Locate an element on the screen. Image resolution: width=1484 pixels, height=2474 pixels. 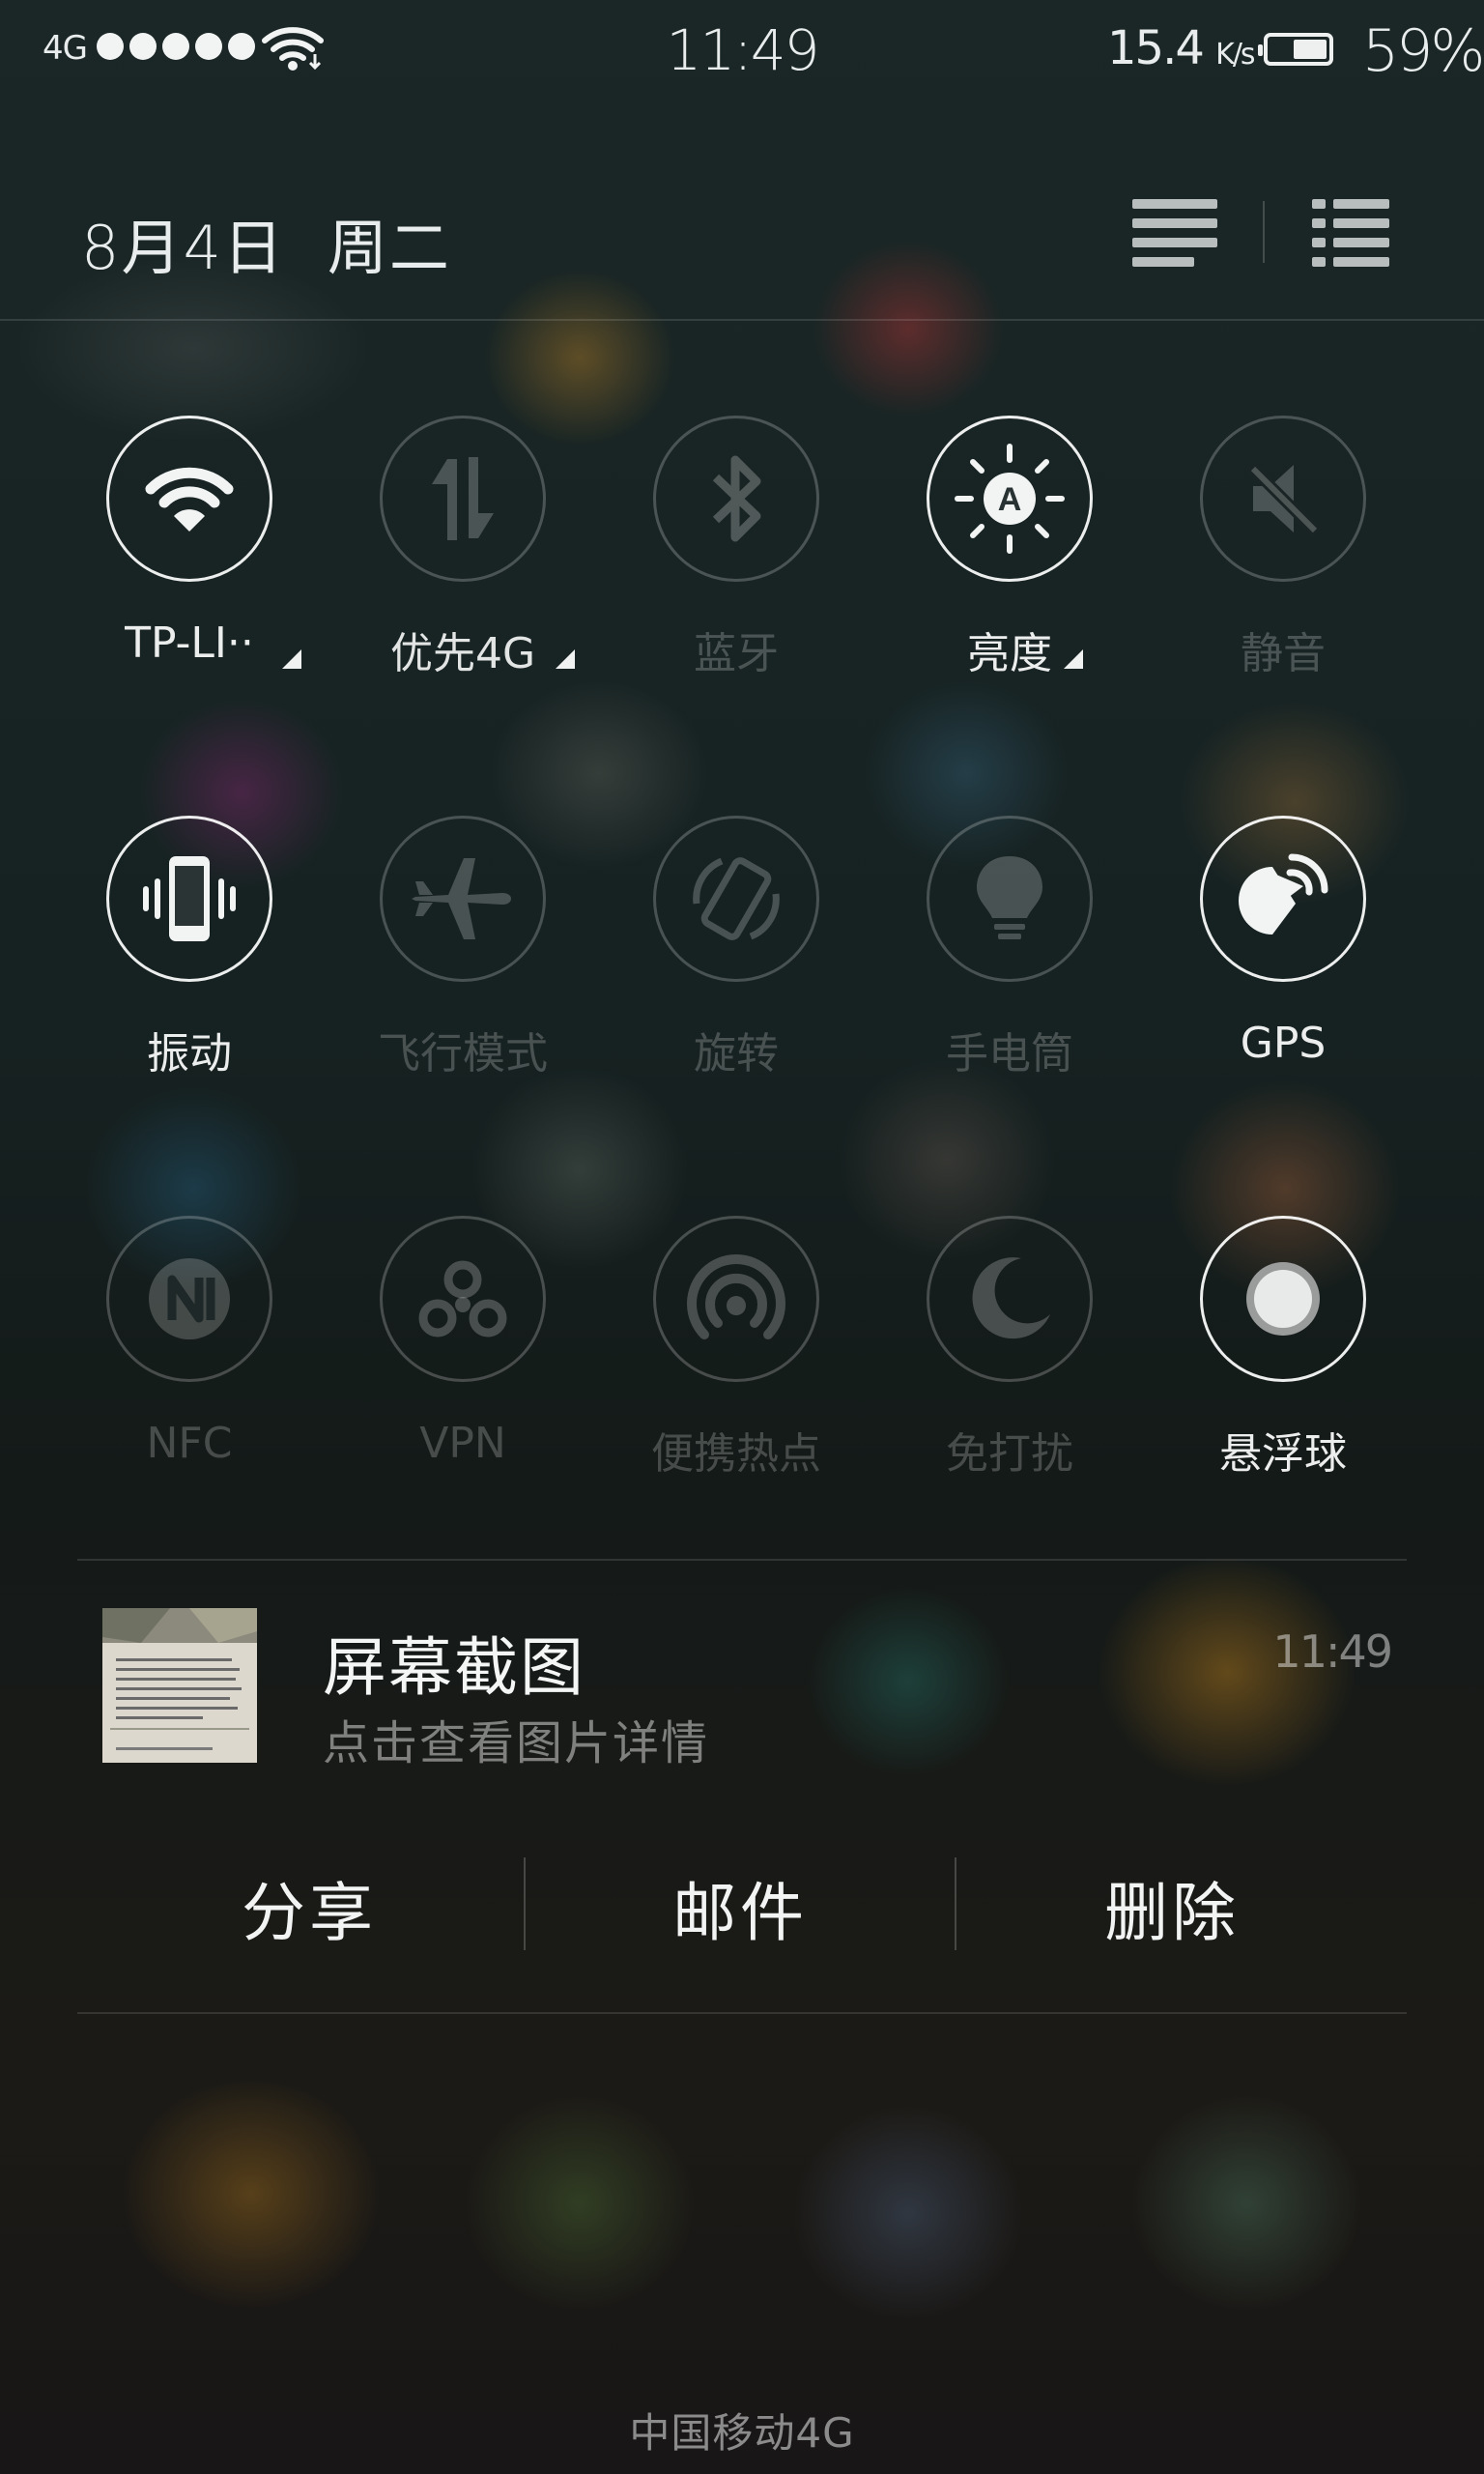
vibrate-icon is located at coordinates (190, 898).